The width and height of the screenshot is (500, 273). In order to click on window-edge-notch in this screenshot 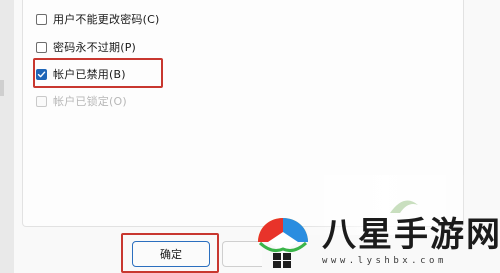, I will do `click(2, 88)`.